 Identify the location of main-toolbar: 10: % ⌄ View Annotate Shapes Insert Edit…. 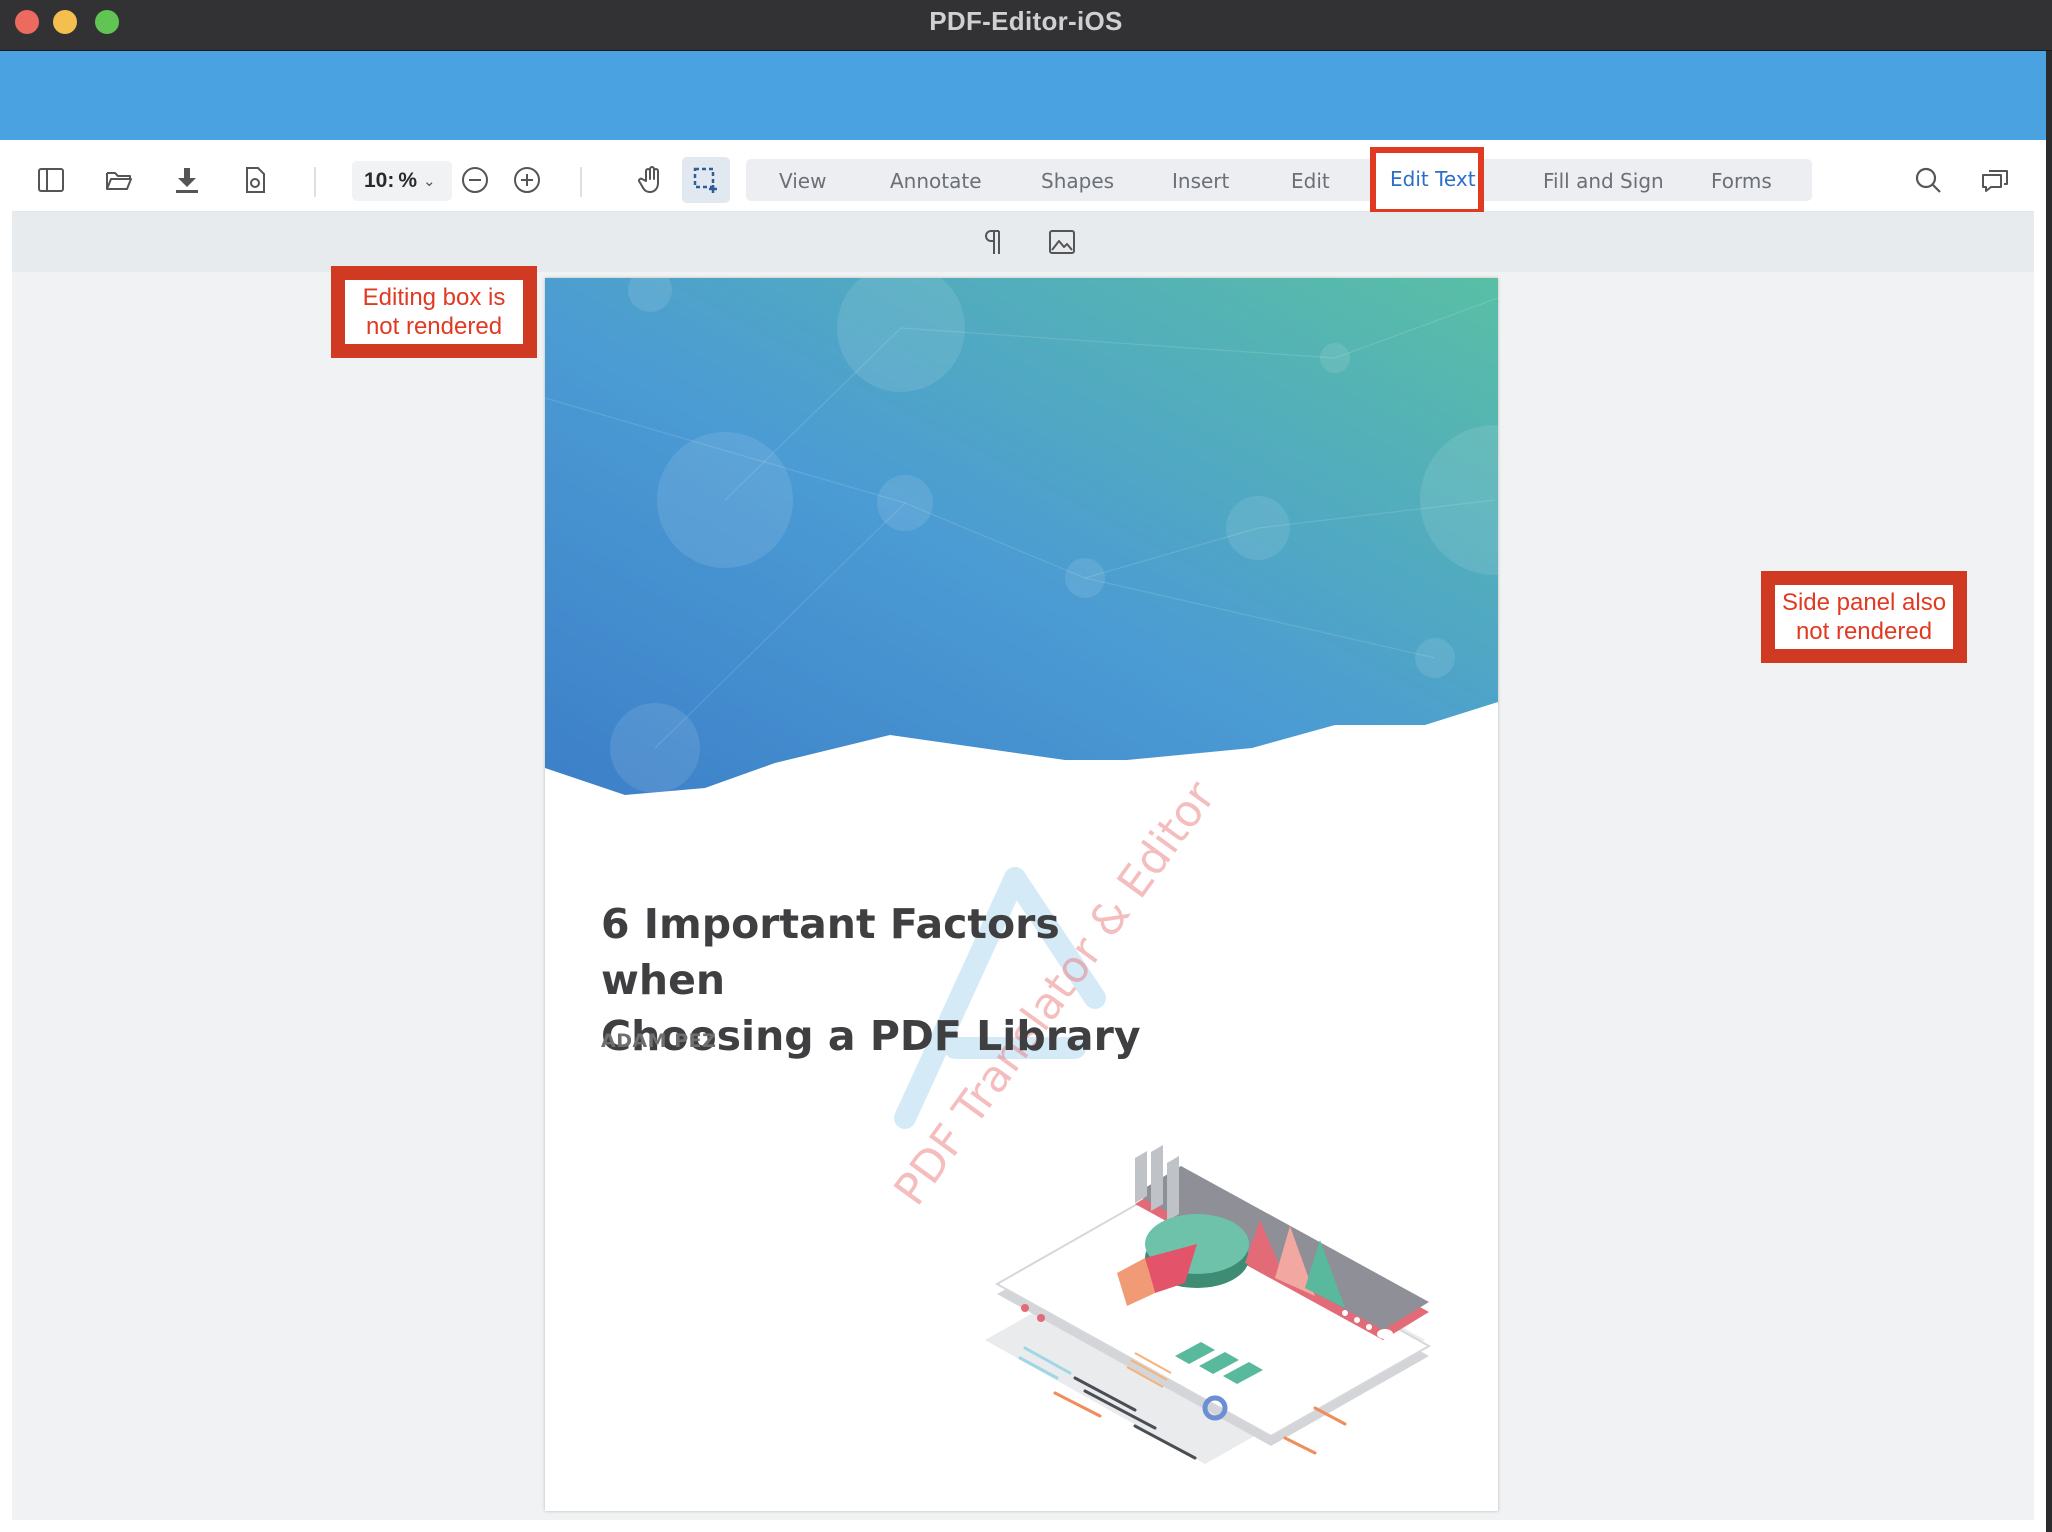
(1023, 183).